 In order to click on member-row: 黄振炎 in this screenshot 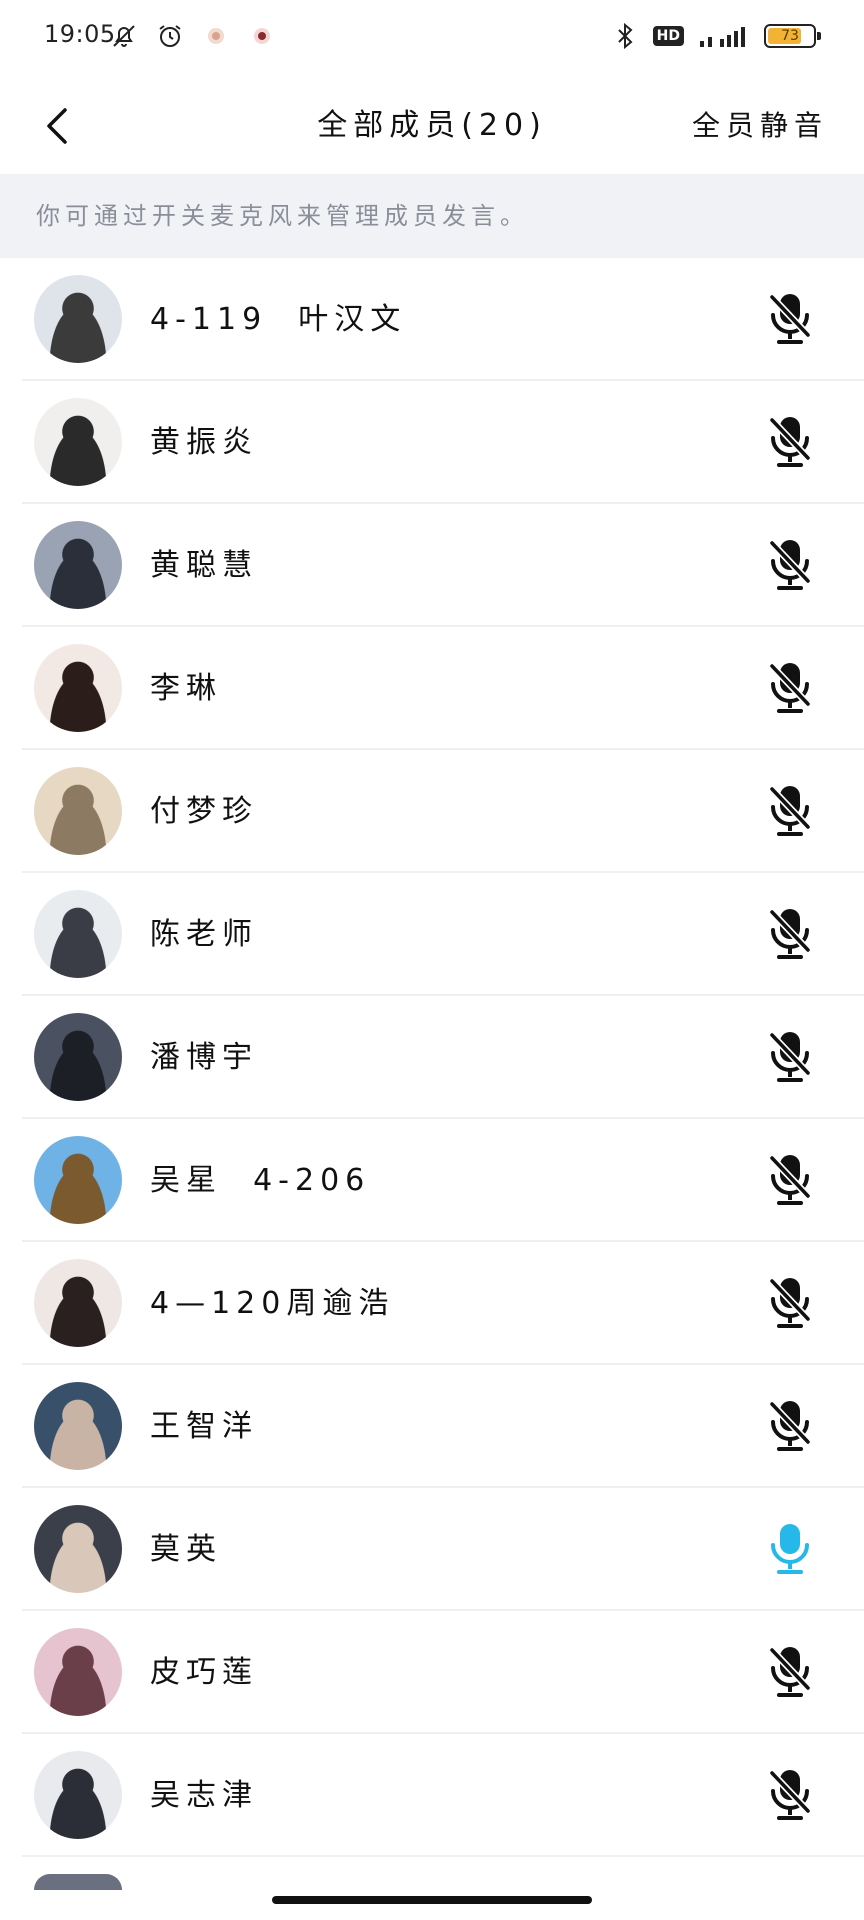, I will do `click(432, 442)`.